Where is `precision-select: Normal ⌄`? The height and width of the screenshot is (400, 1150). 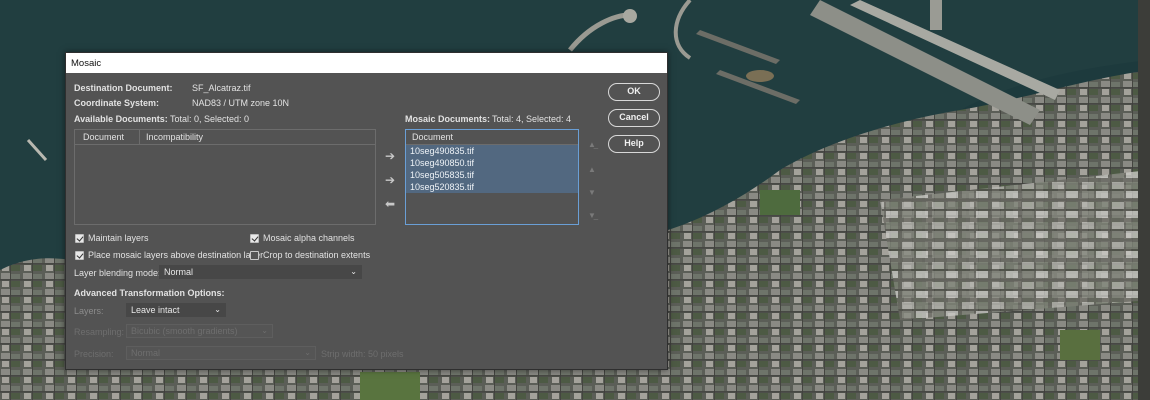 precision-select: Normal ⌄ is located at coordinates (221, 353).